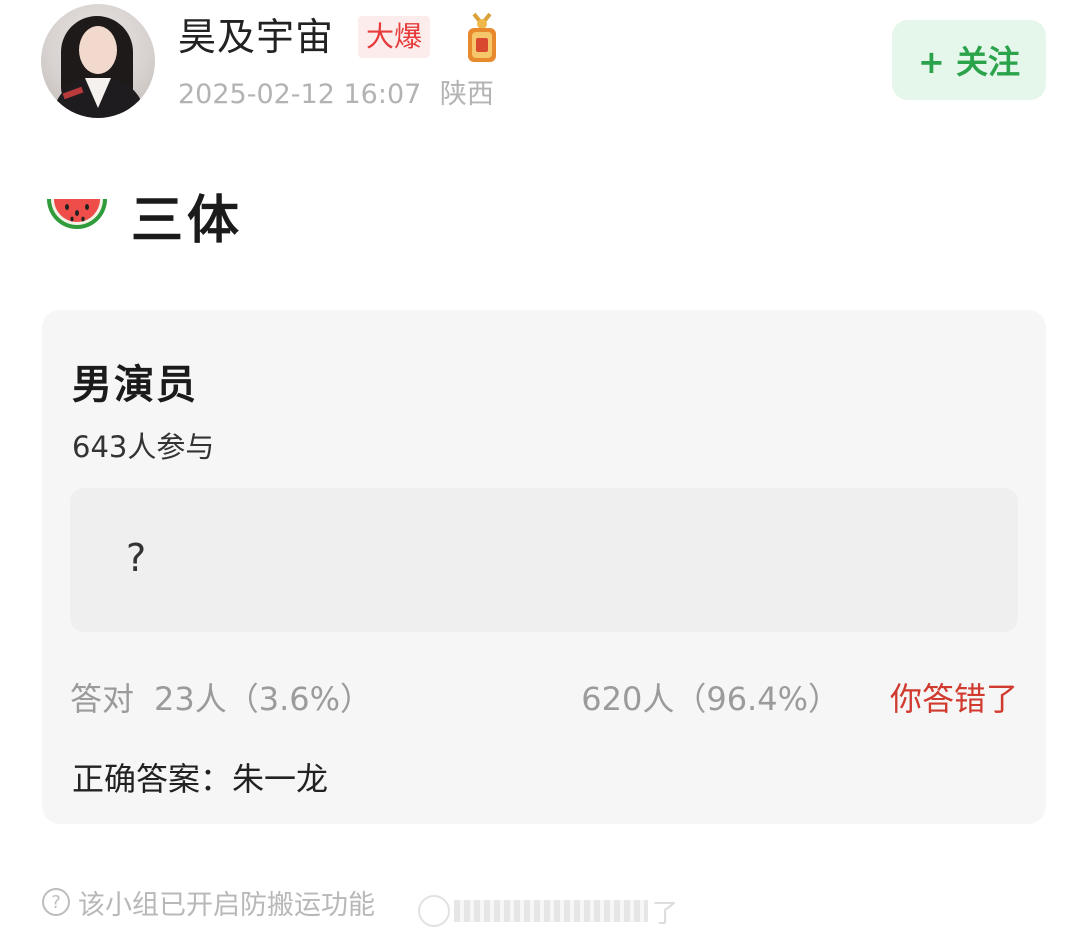  I want to click on answer-option: ?, so click(544, 560).